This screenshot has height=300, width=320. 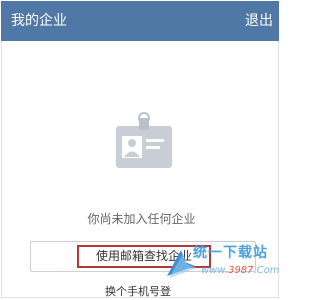 I want to click on logout-button: 退出, so click(x=259, y=21).